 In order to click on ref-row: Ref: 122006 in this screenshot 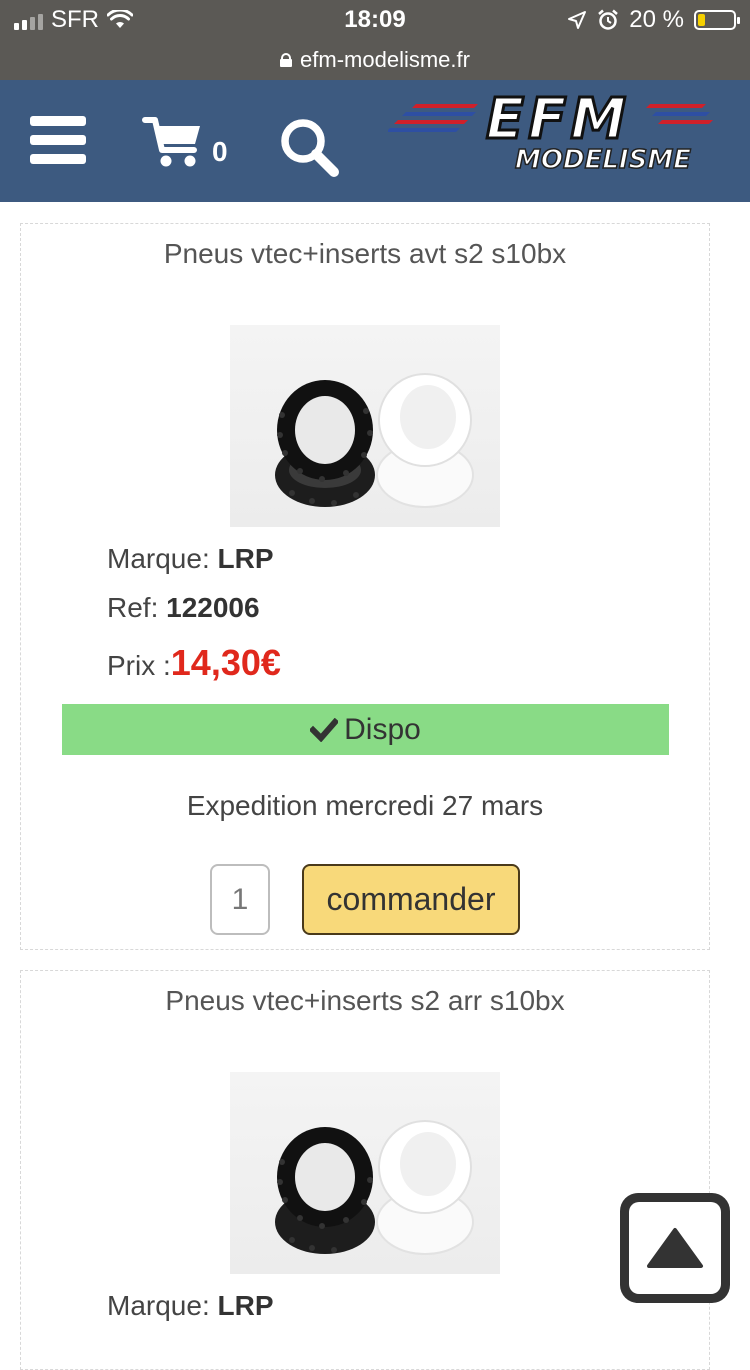, I will do `click(183, 608)`.